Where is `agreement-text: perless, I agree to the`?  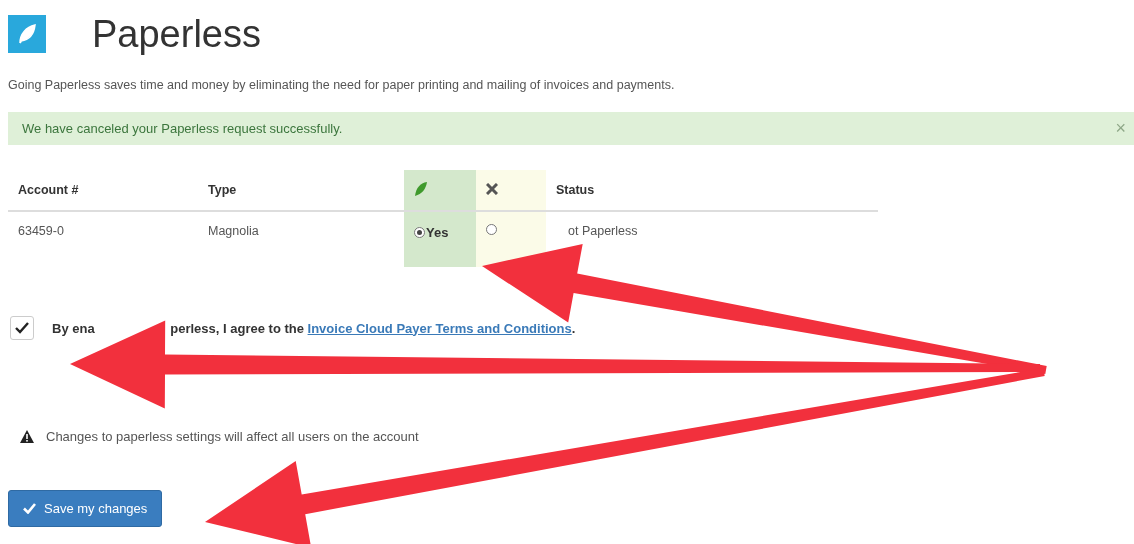 agreement-text: perless, I agree to the is located at coordinates (237, 328).